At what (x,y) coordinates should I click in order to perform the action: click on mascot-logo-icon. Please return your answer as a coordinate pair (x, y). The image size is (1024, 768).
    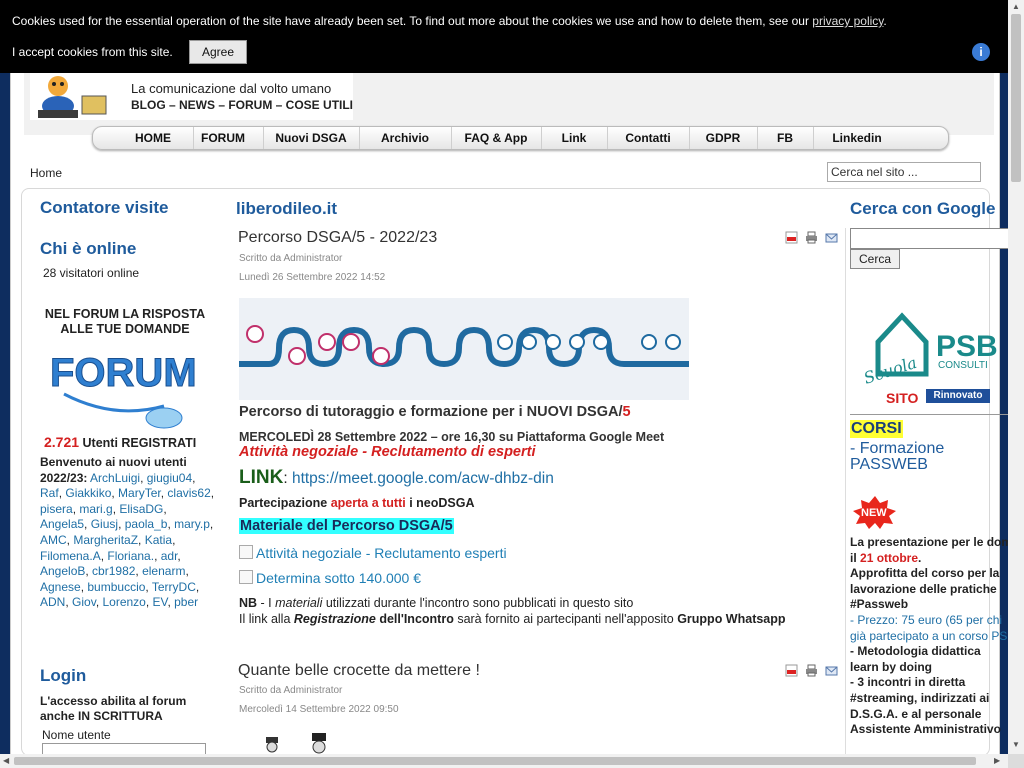
    Looking at the image, I should click on (72, 97).